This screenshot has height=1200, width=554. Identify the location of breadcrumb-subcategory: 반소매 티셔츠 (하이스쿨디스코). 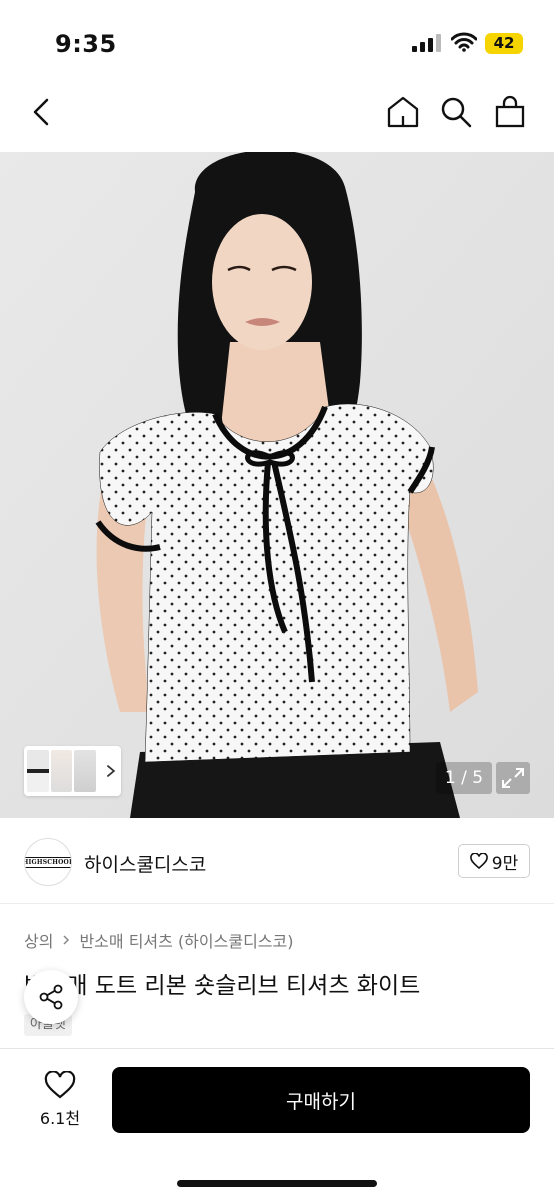
(186, 940).